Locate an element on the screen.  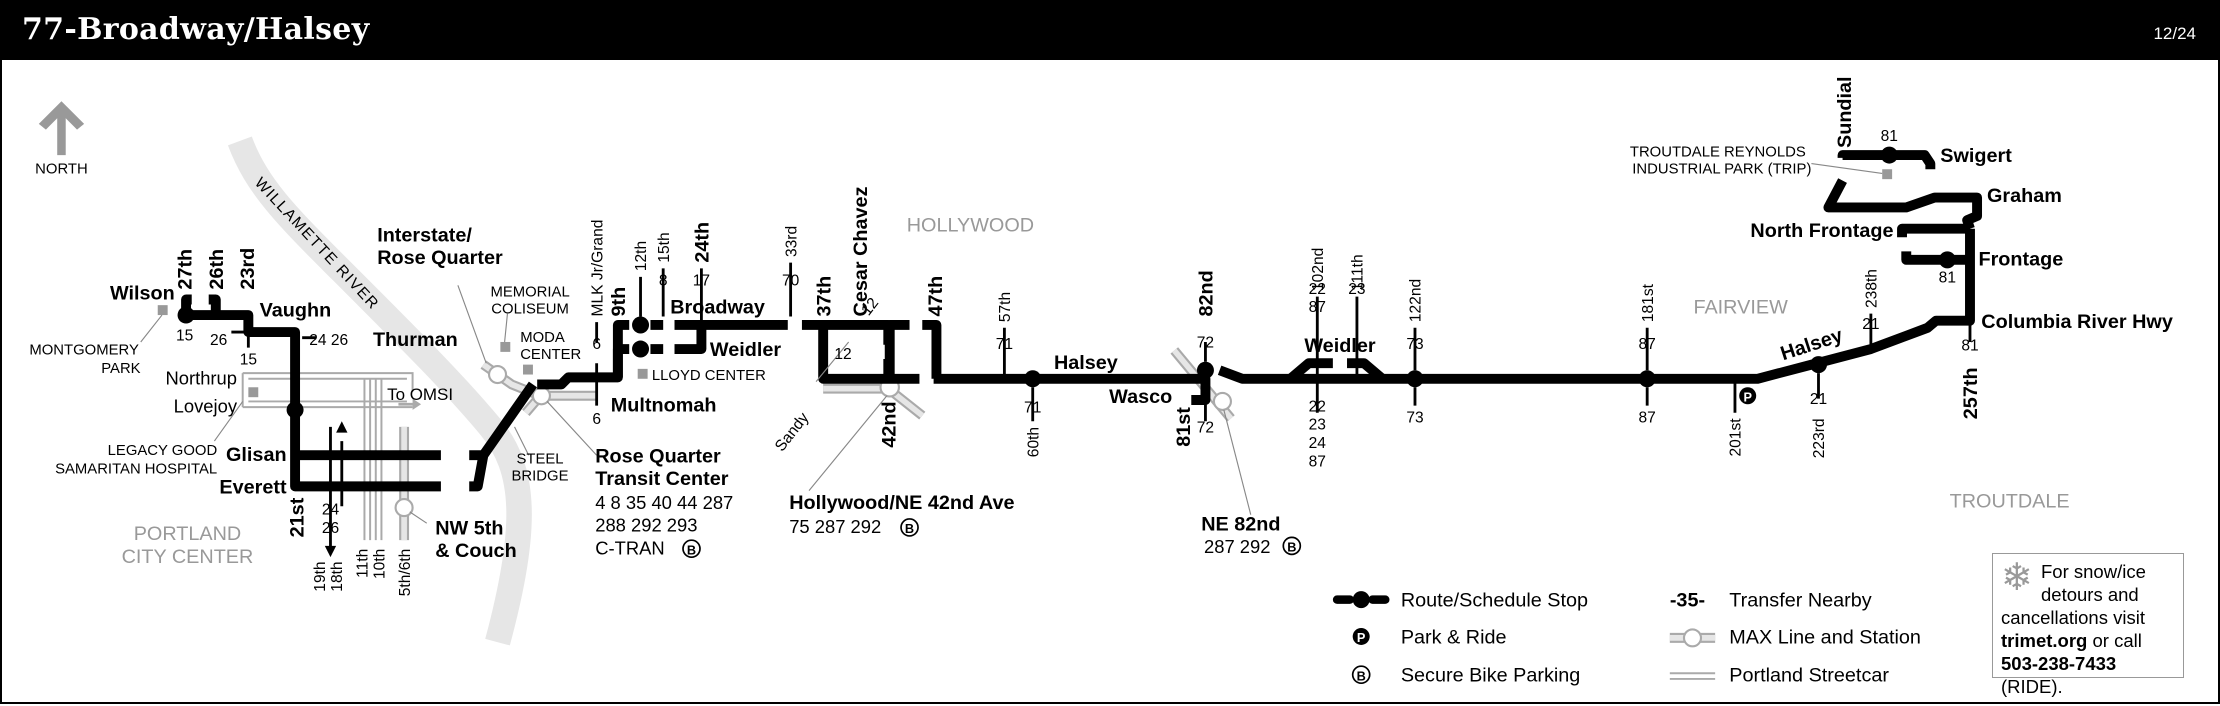
street-weidler: Weidler is located at coordinates (745, 350).